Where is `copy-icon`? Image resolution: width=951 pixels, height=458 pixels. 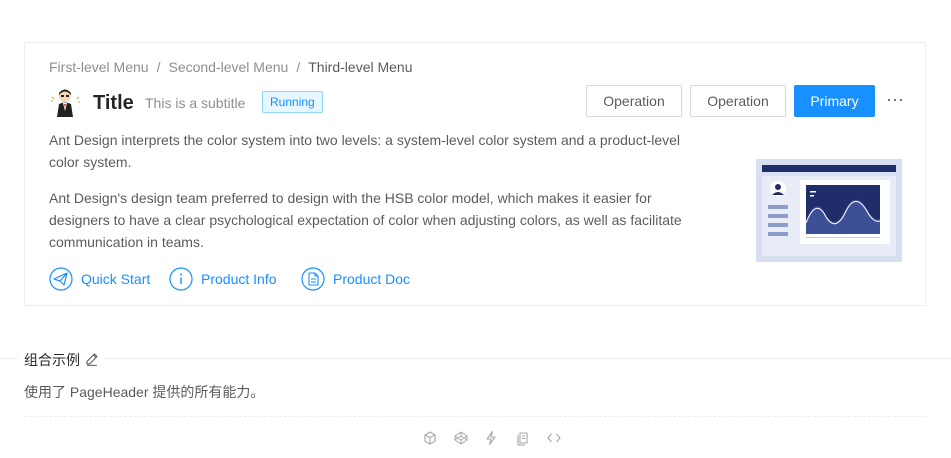
copy-icon is located at coordinates (523, 438).